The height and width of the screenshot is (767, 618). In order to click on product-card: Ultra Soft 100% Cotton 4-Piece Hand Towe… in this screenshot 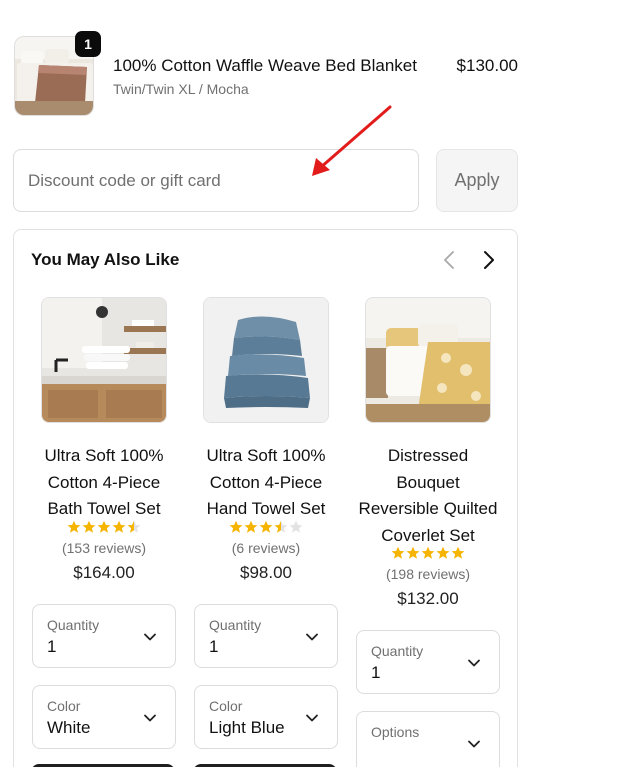, I will do `click(266, 523)`.